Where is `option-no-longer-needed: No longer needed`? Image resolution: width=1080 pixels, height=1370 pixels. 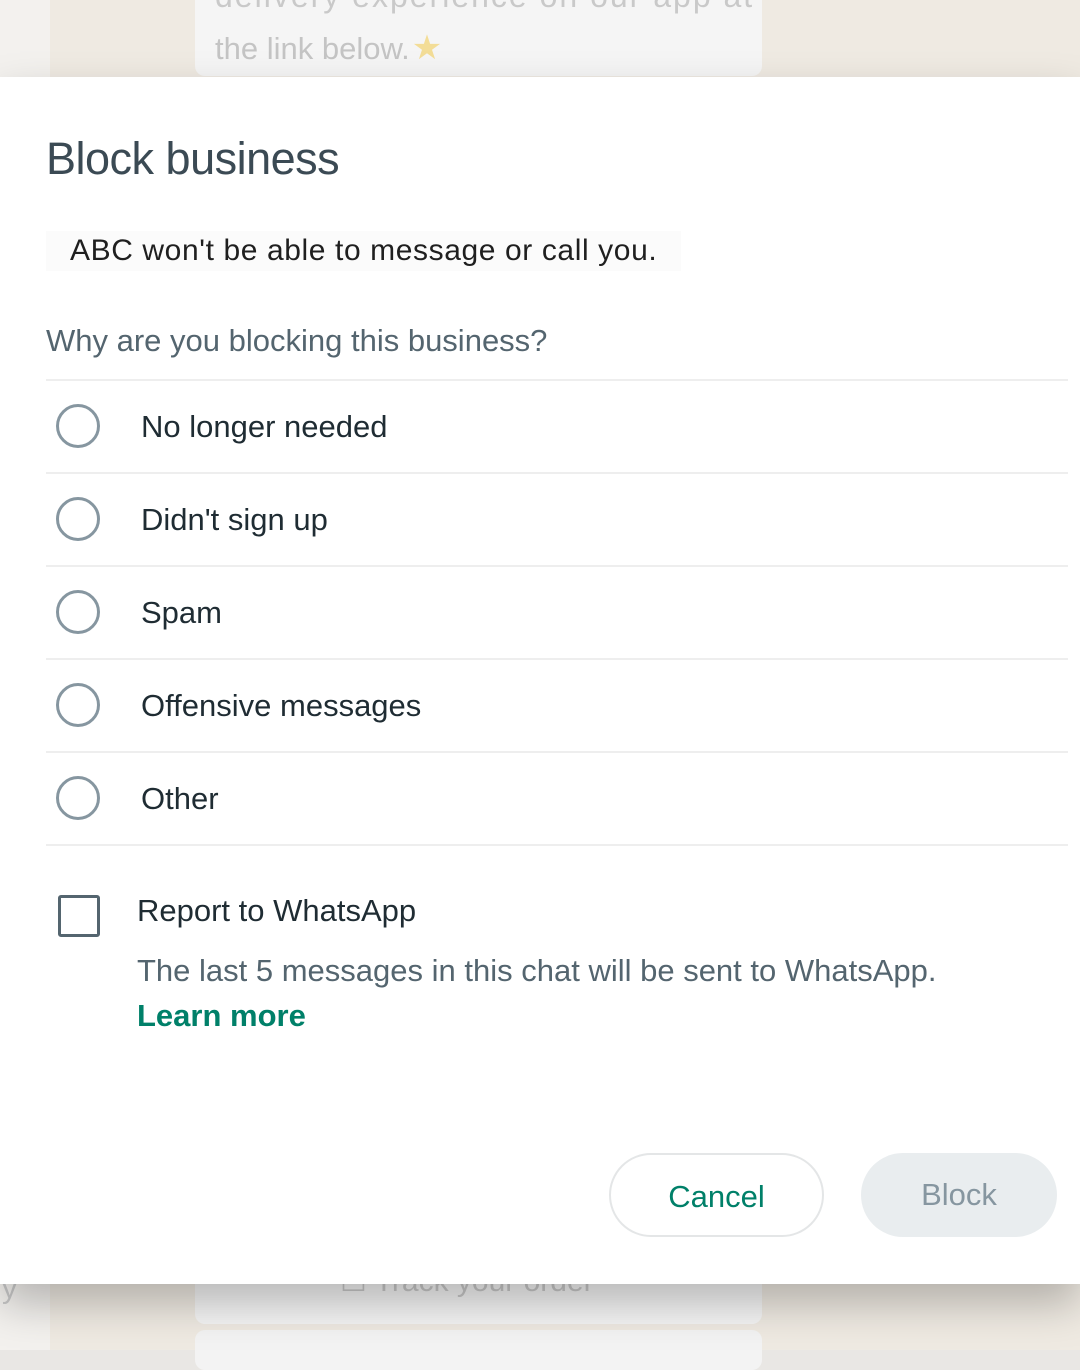 option-no-longer-needed: No longer needed is located at coordinates (557, 427).